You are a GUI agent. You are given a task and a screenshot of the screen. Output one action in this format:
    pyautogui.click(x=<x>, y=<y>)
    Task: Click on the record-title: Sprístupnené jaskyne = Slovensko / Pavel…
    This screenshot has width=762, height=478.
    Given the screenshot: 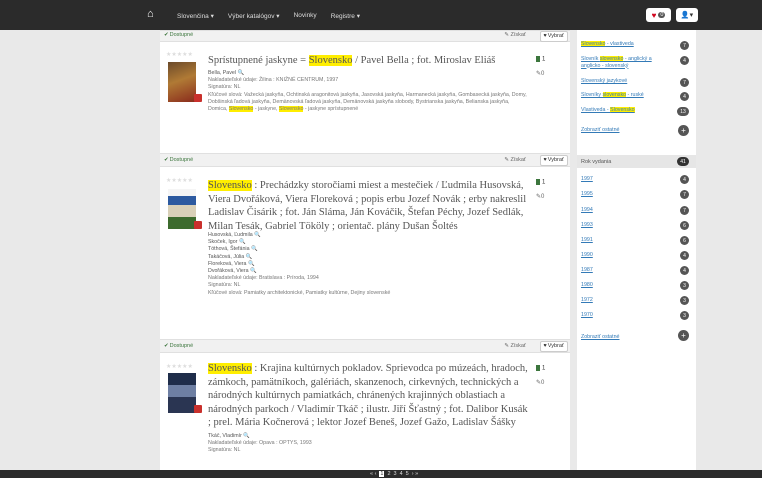 What is the action you would take?
    pyautogui.click(x=368, y=61)
    